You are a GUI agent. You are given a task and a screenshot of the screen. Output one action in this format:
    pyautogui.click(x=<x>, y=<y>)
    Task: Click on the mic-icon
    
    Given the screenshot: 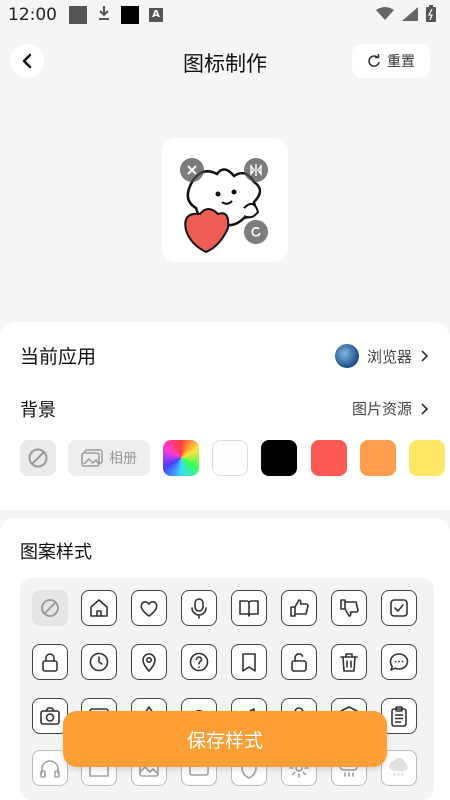 What is the action you would take?
    pyautogui.click(x=199, y=608)
    